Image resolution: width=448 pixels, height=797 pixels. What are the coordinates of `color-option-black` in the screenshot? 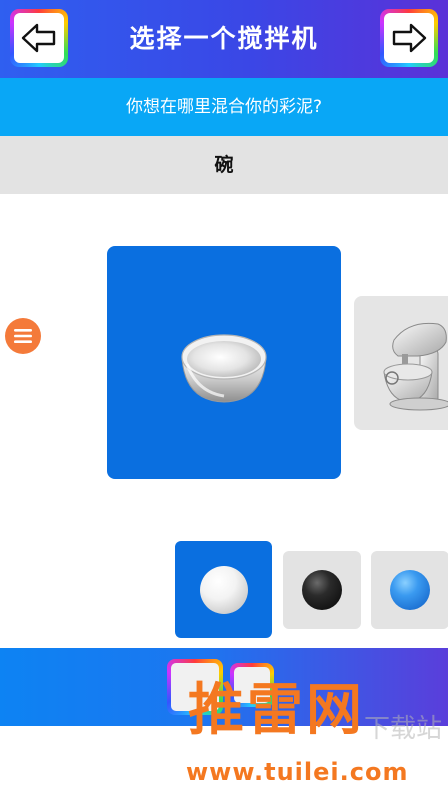 It's located at (322, 590).